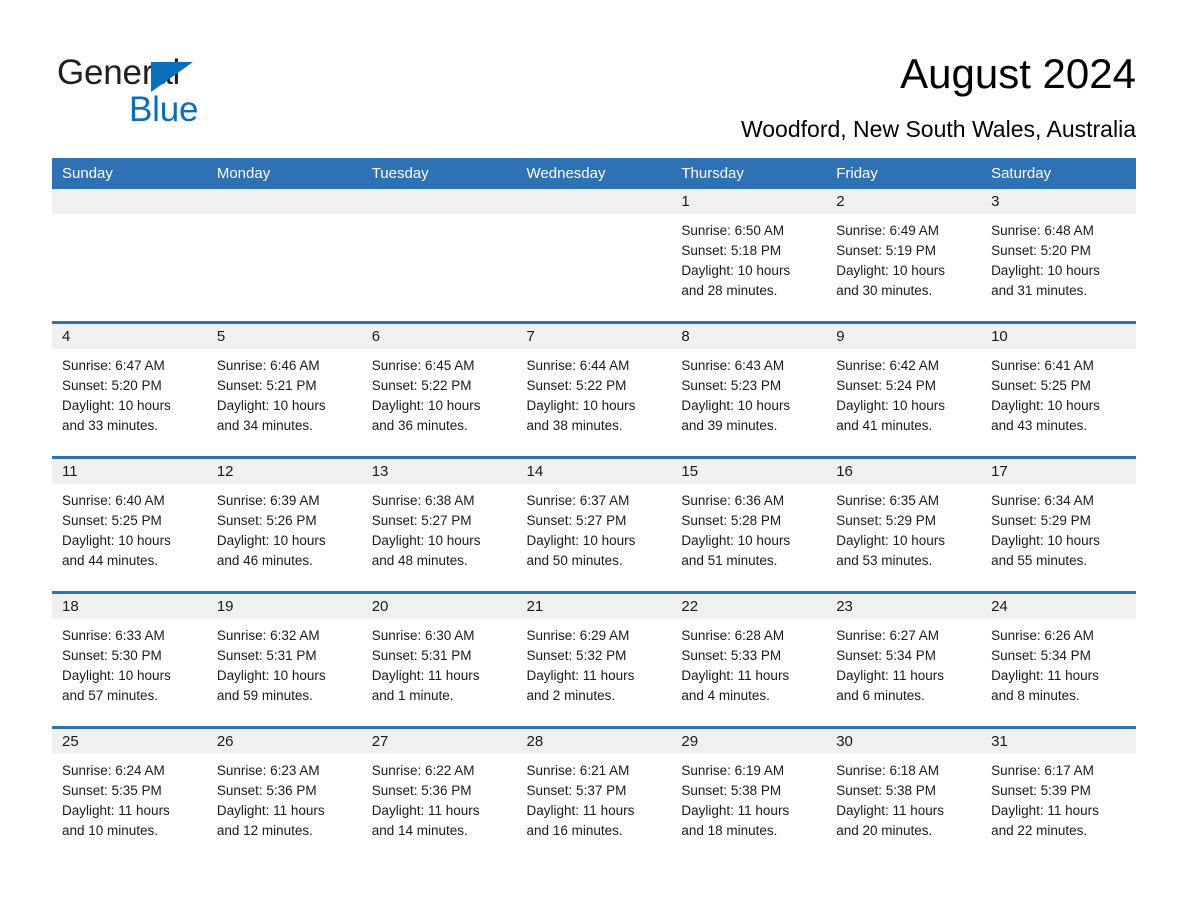  What do you see at coordinates (1058, 606) in the screenshot?
I see `day-number: 24` at bounding box center [1058, 606].